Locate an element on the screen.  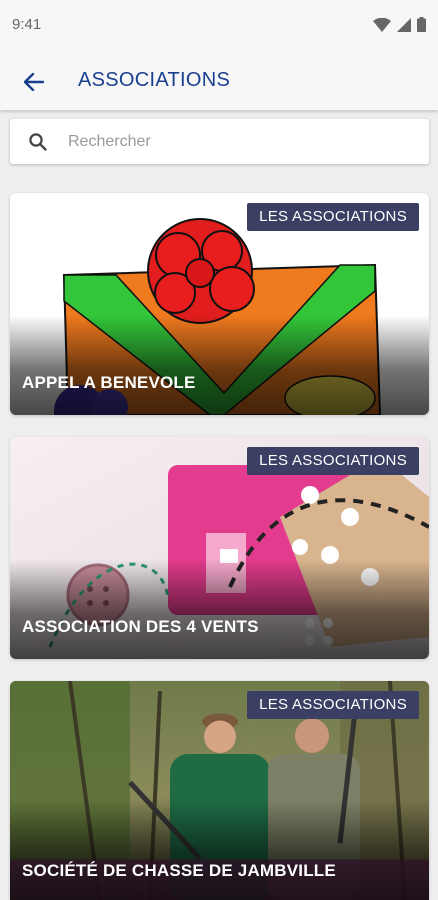
association-name: SOCIÉTÉ DE CHASSE DE JAMBVILLE is located at coordinates (179, 870).